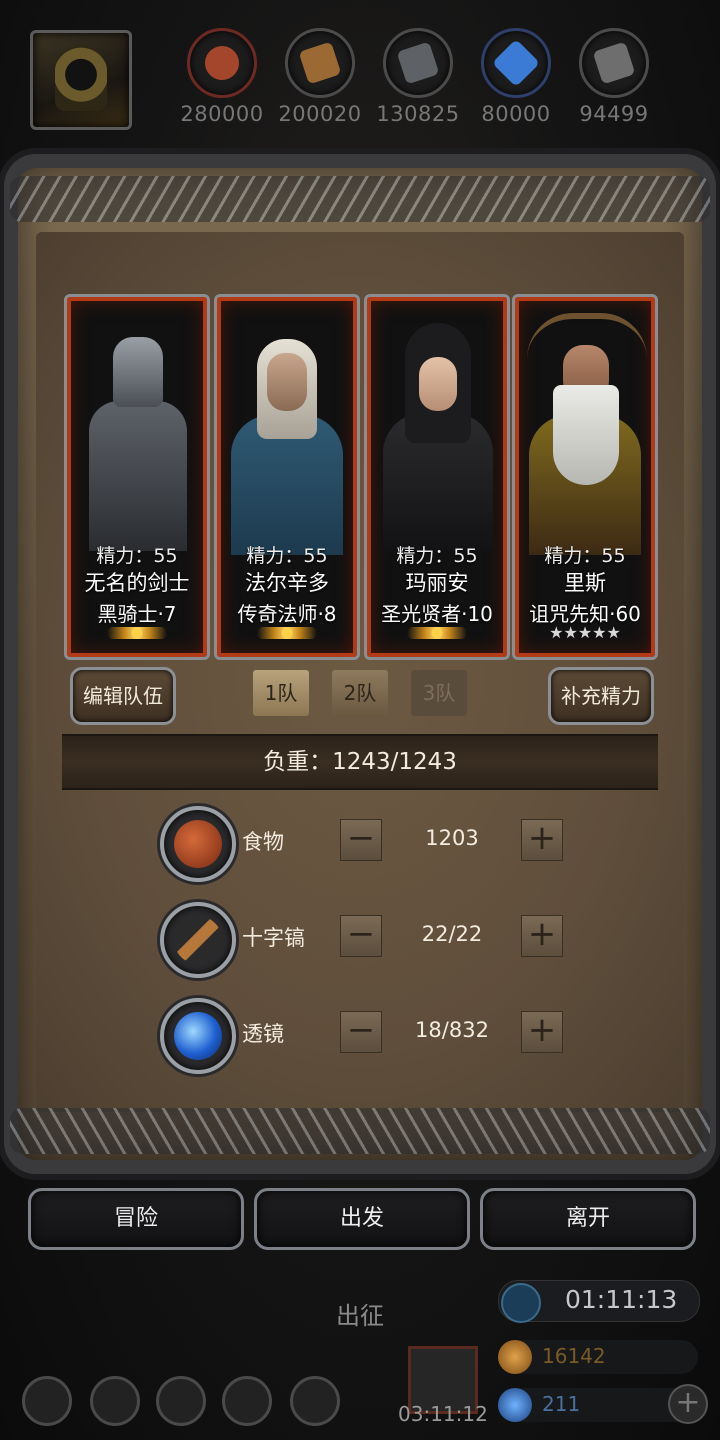  I want to click on iron-icon, so click(418, 63).